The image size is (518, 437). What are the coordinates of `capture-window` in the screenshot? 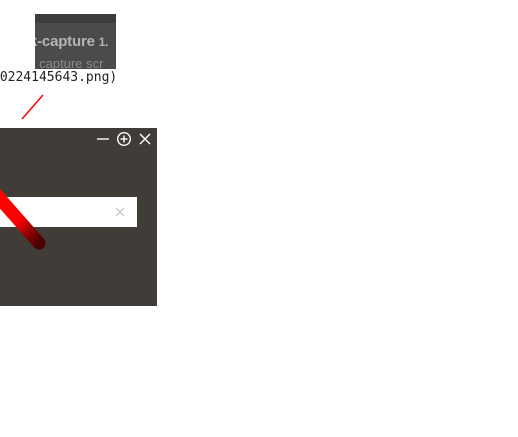 It's located at (78, 217).